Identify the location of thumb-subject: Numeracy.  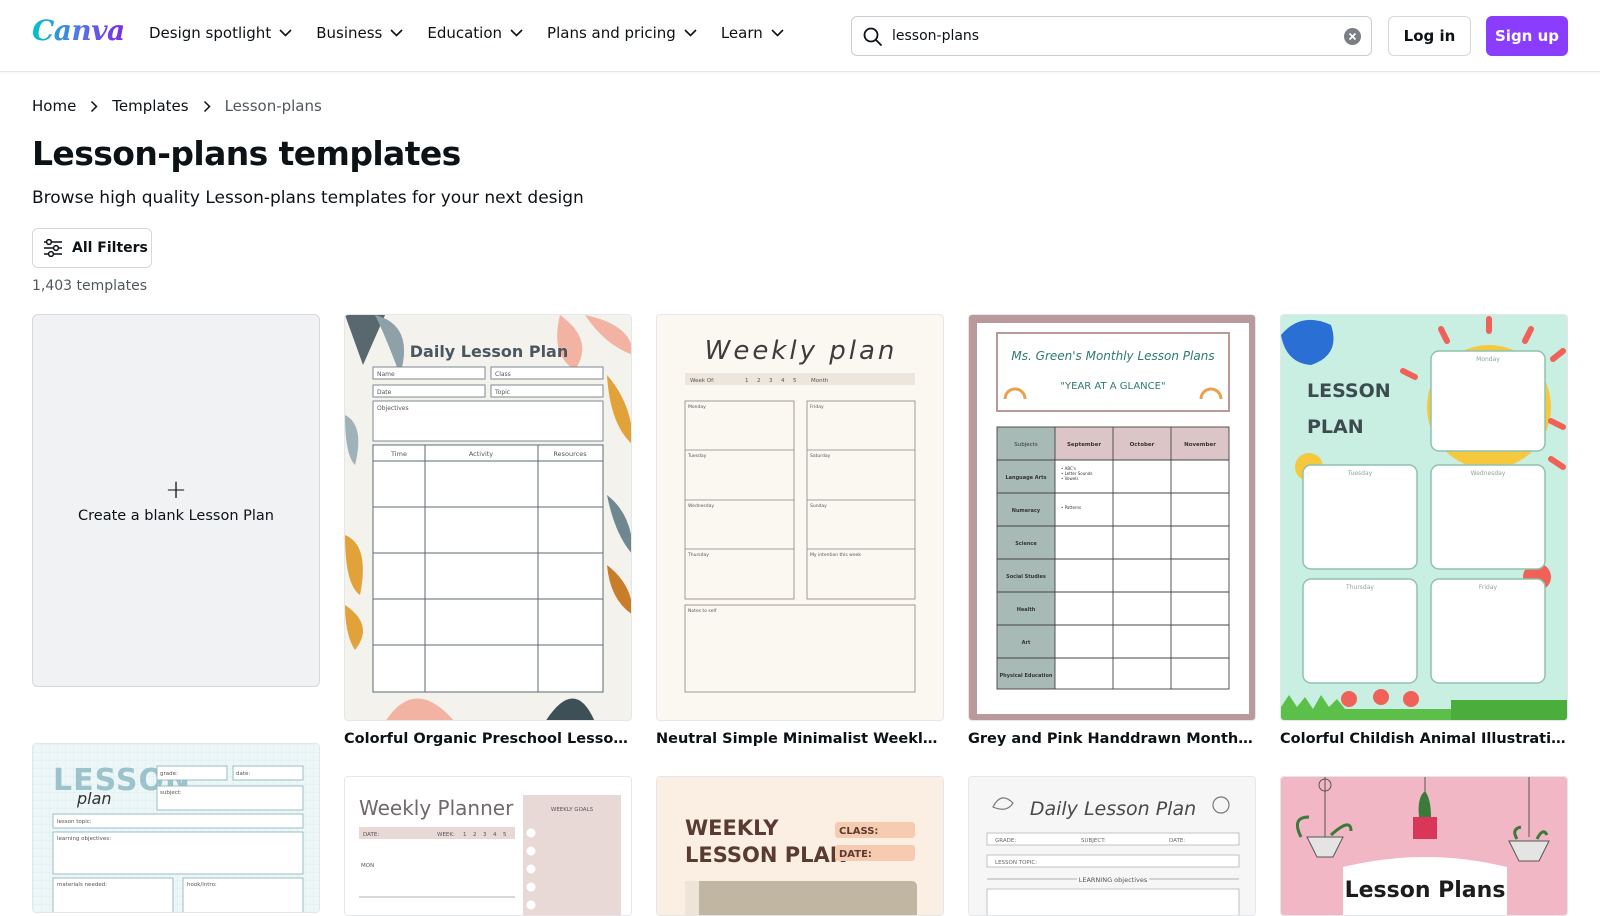
(1026, 511).